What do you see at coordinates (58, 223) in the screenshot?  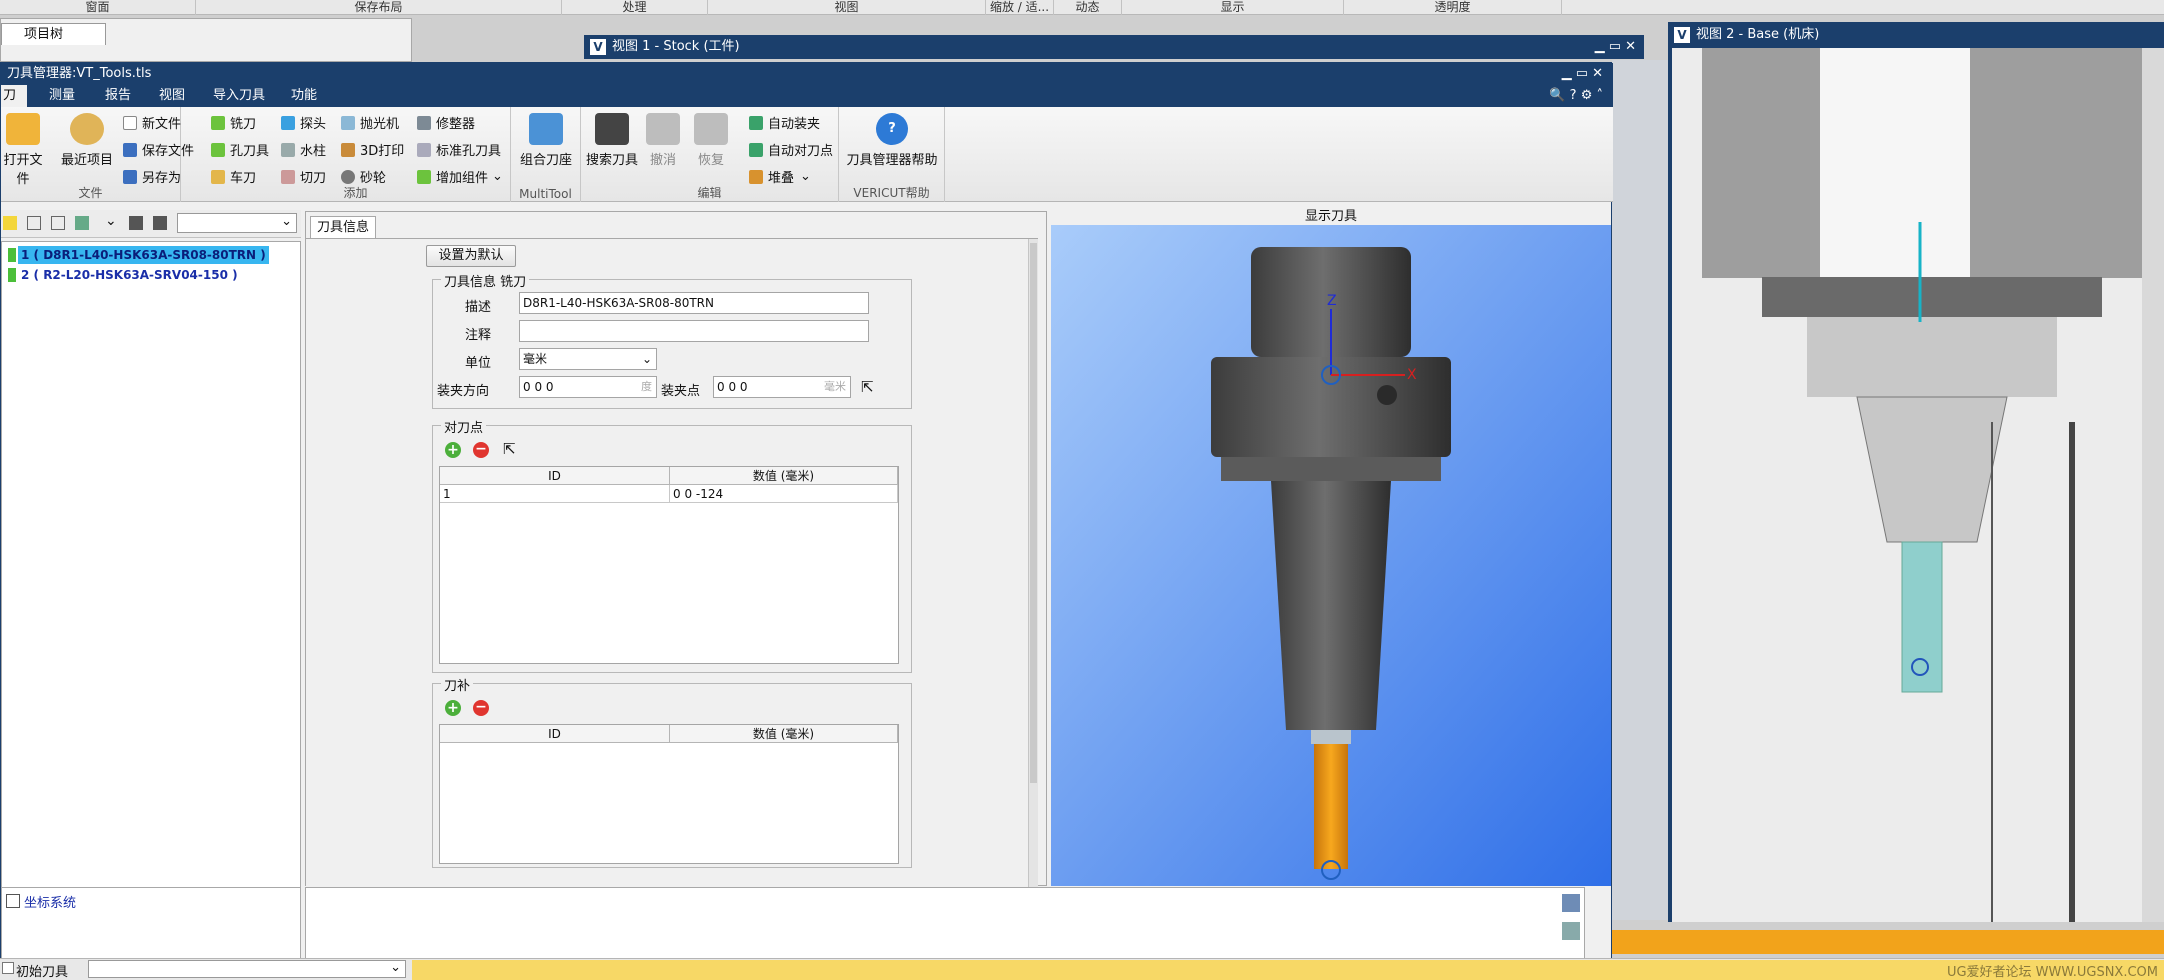 I see `list-view-icon` at bounding box center [58, 223].